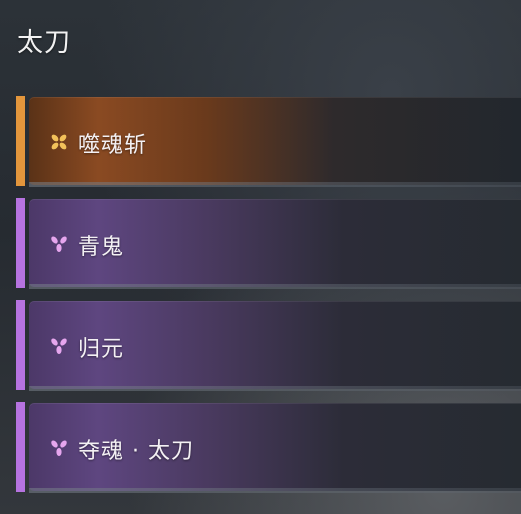 This screenshot has width=521, height=514. I want to click on page-title: 太刀, so click(44, 43).